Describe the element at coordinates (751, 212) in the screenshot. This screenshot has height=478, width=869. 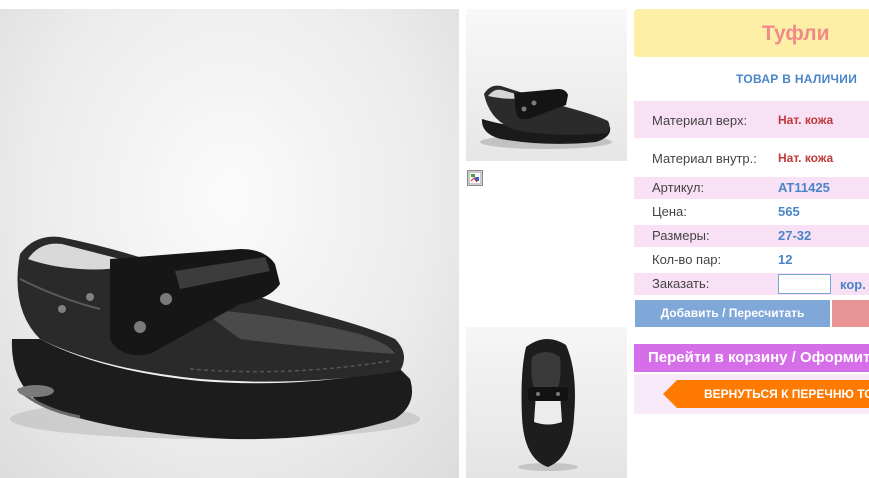
I see `spec-row-price: Цена: 565` at that location.